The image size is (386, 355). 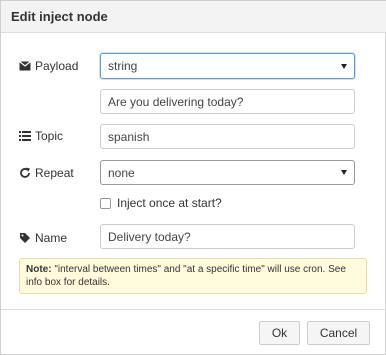 I want to click on tag-icon, so click(x=25, y=238).